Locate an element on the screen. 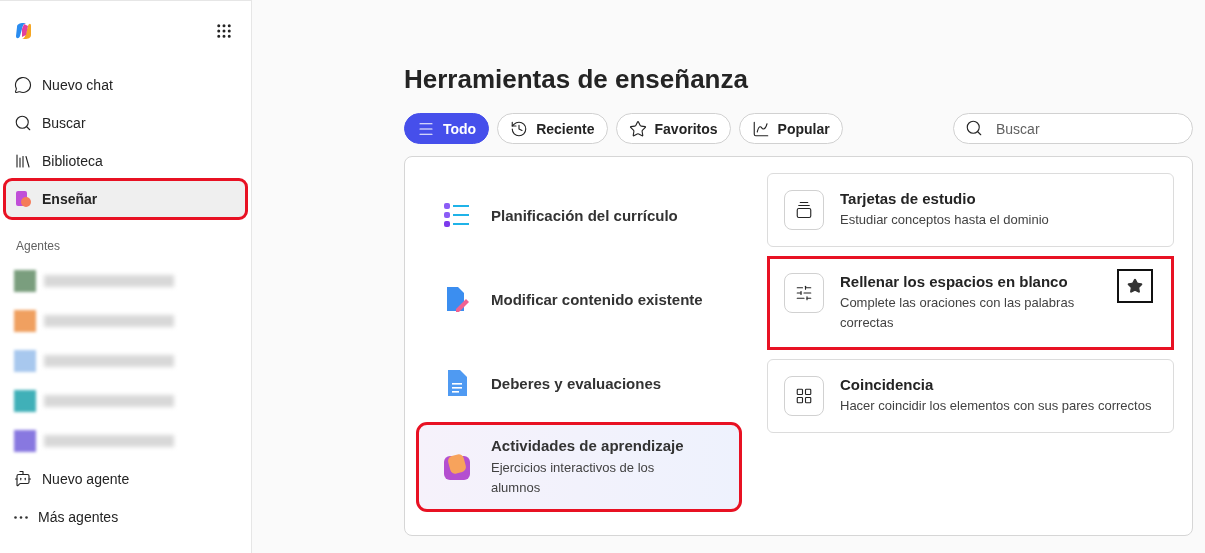 This screenshot has height=553, width=1205. sidebar-item: Nuevo agente is located at coordinates (125, 479).